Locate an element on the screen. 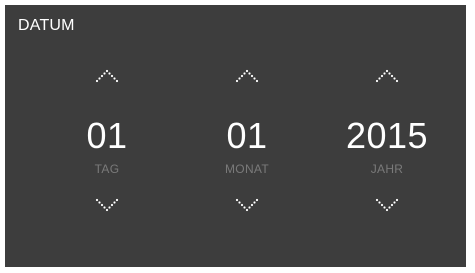 This screenshot has height=273, width=475. day-value: 01 is located at coordinates (107, 136).